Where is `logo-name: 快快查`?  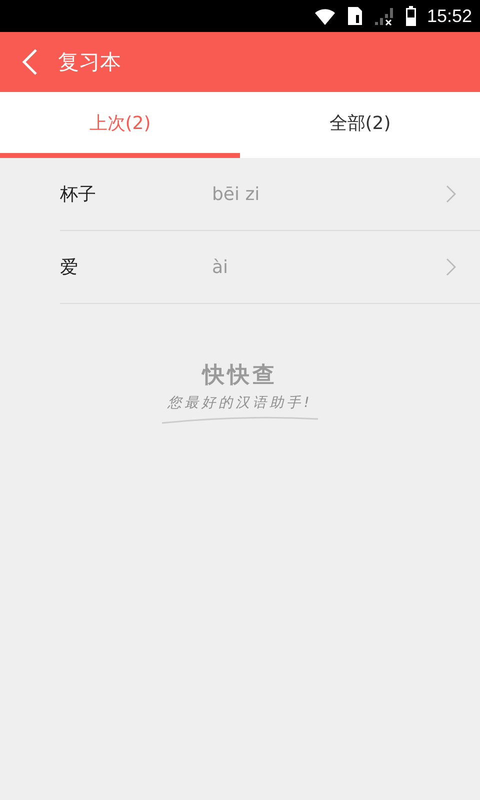
logo-name: 快快查 is located at coordinates (240, 375).